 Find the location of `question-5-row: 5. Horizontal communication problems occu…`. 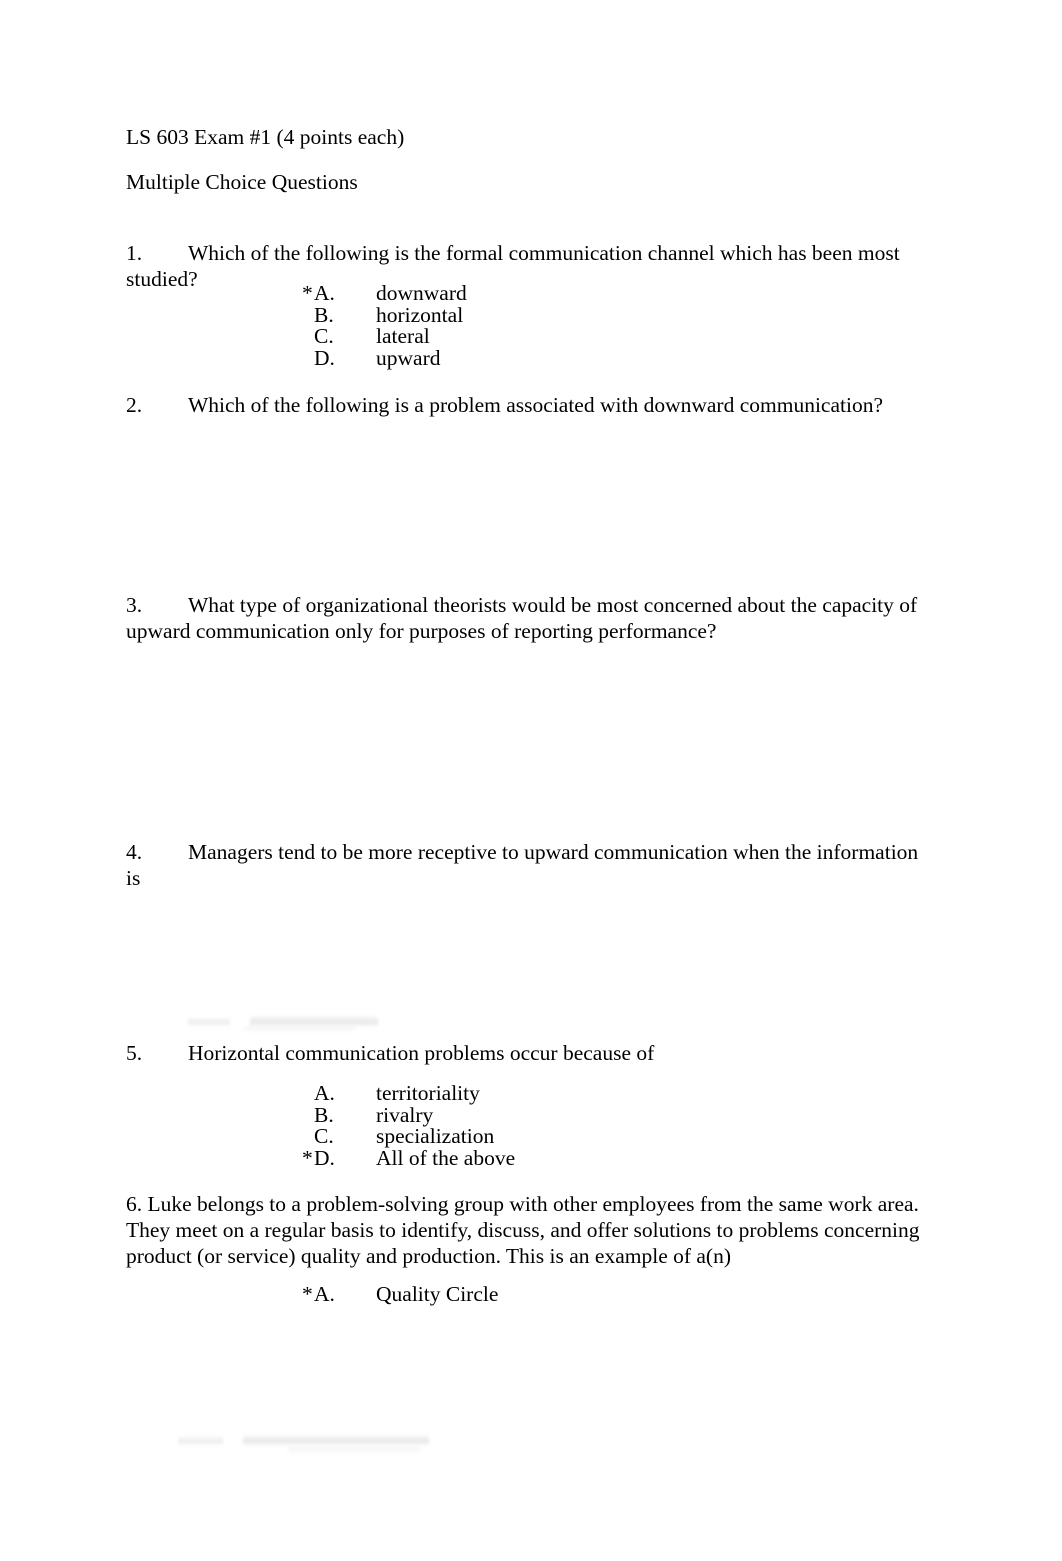

question-5-row: 5. Horizontal communication problems occu… is located at coordinates (531, 1053).